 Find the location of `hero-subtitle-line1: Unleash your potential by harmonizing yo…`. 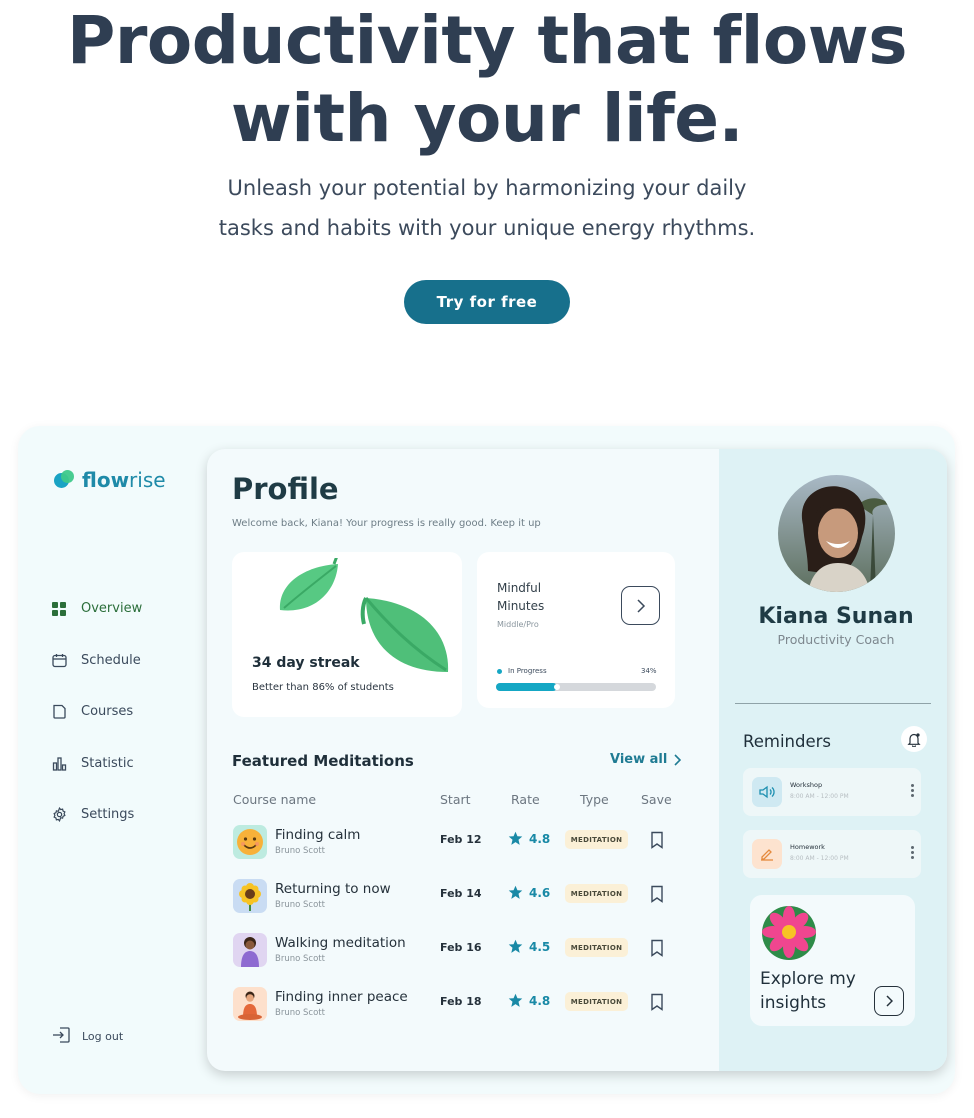

hero-subtitle-line1: Unleash your potential by harmonizing yo… is located at coordinates (487, 188).